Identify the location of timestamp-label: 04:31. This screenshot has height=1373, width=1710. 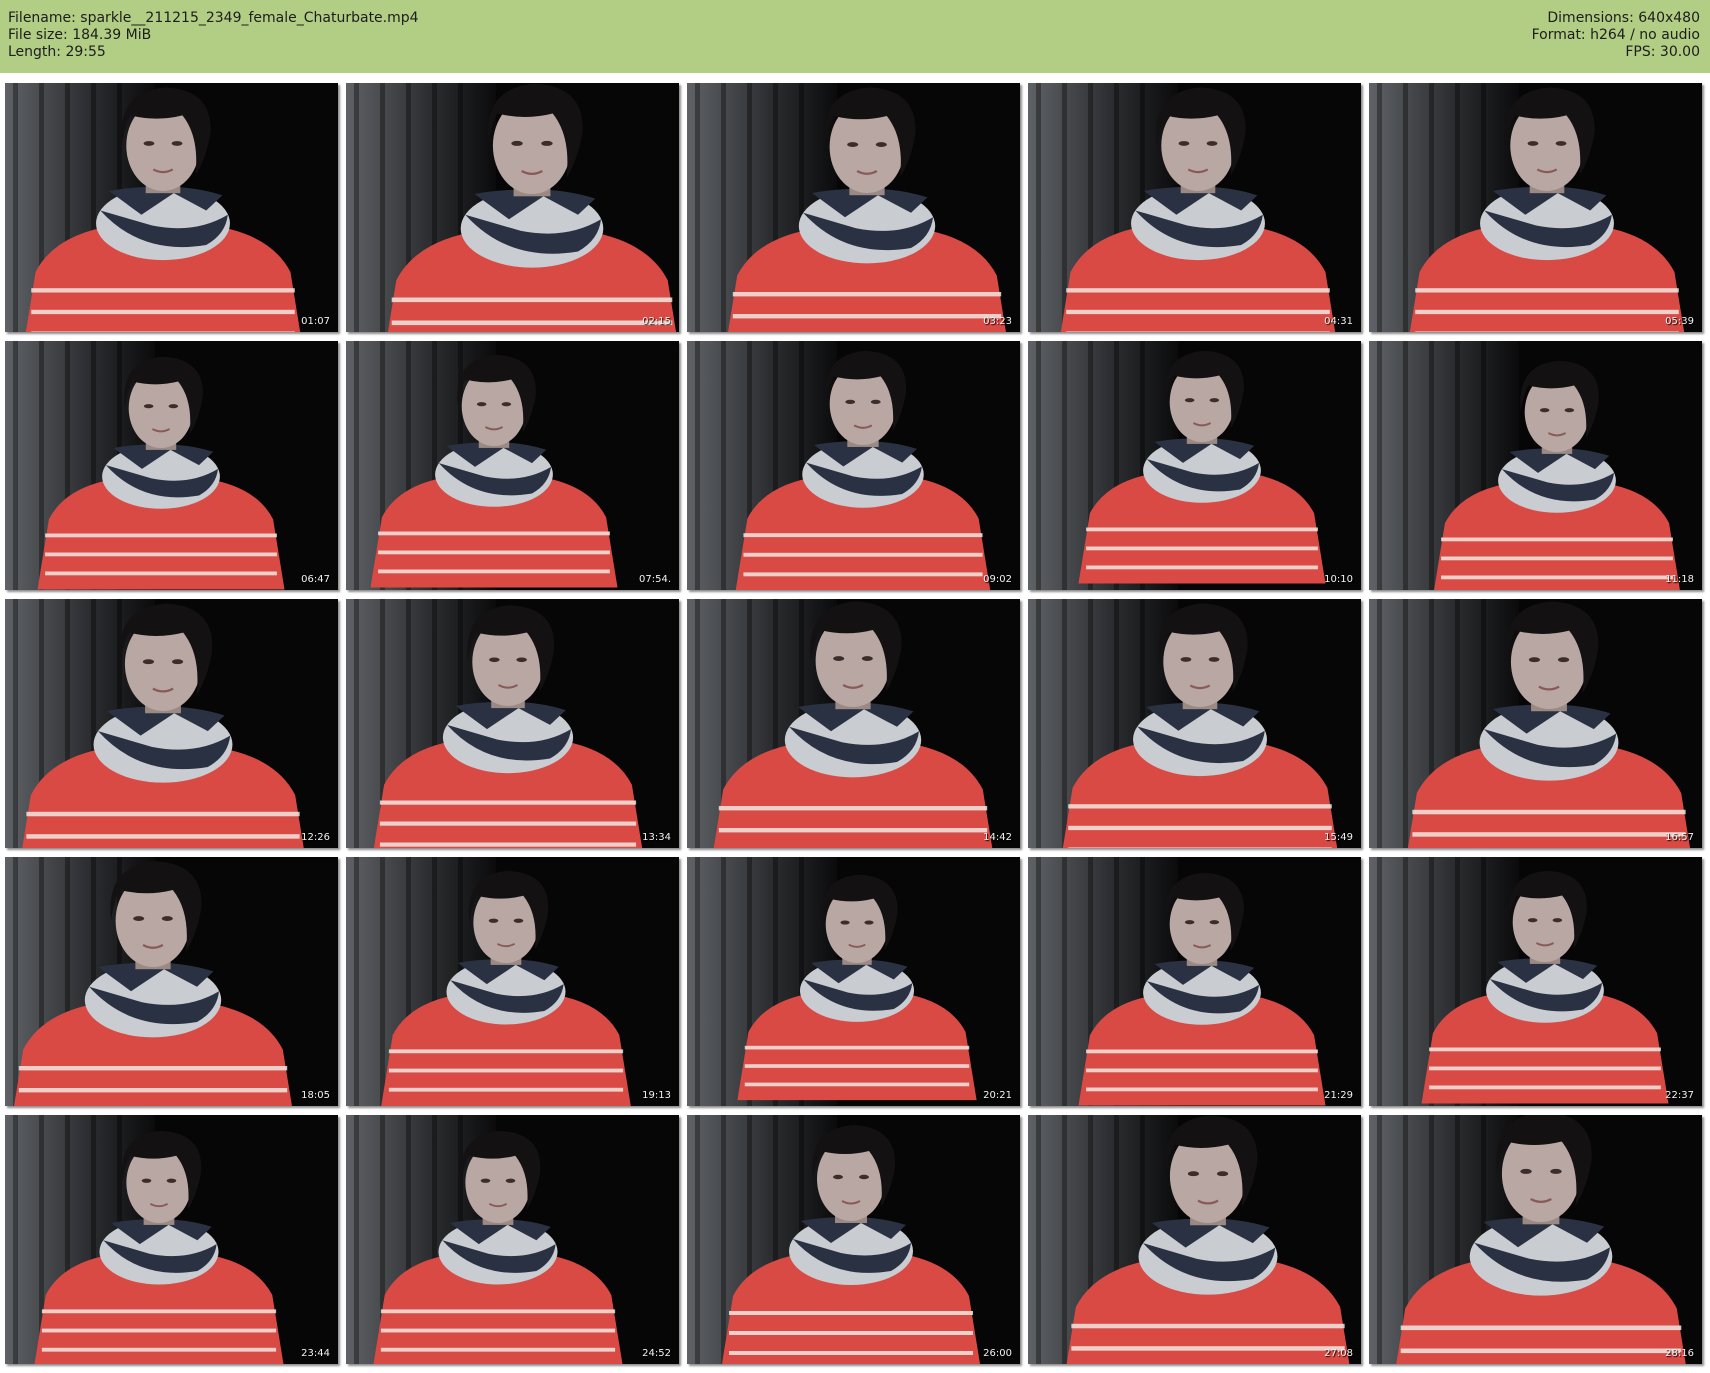
(1338, 321).